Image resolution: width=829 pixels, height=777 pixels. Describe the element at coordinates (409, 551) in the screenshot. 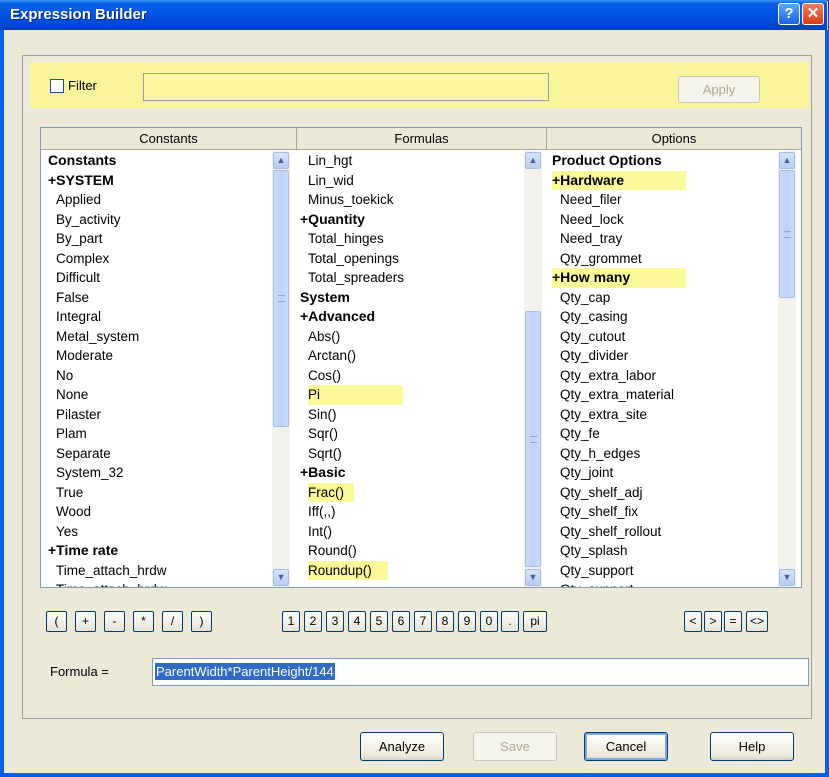

I see `list-item: Round()` at that location.